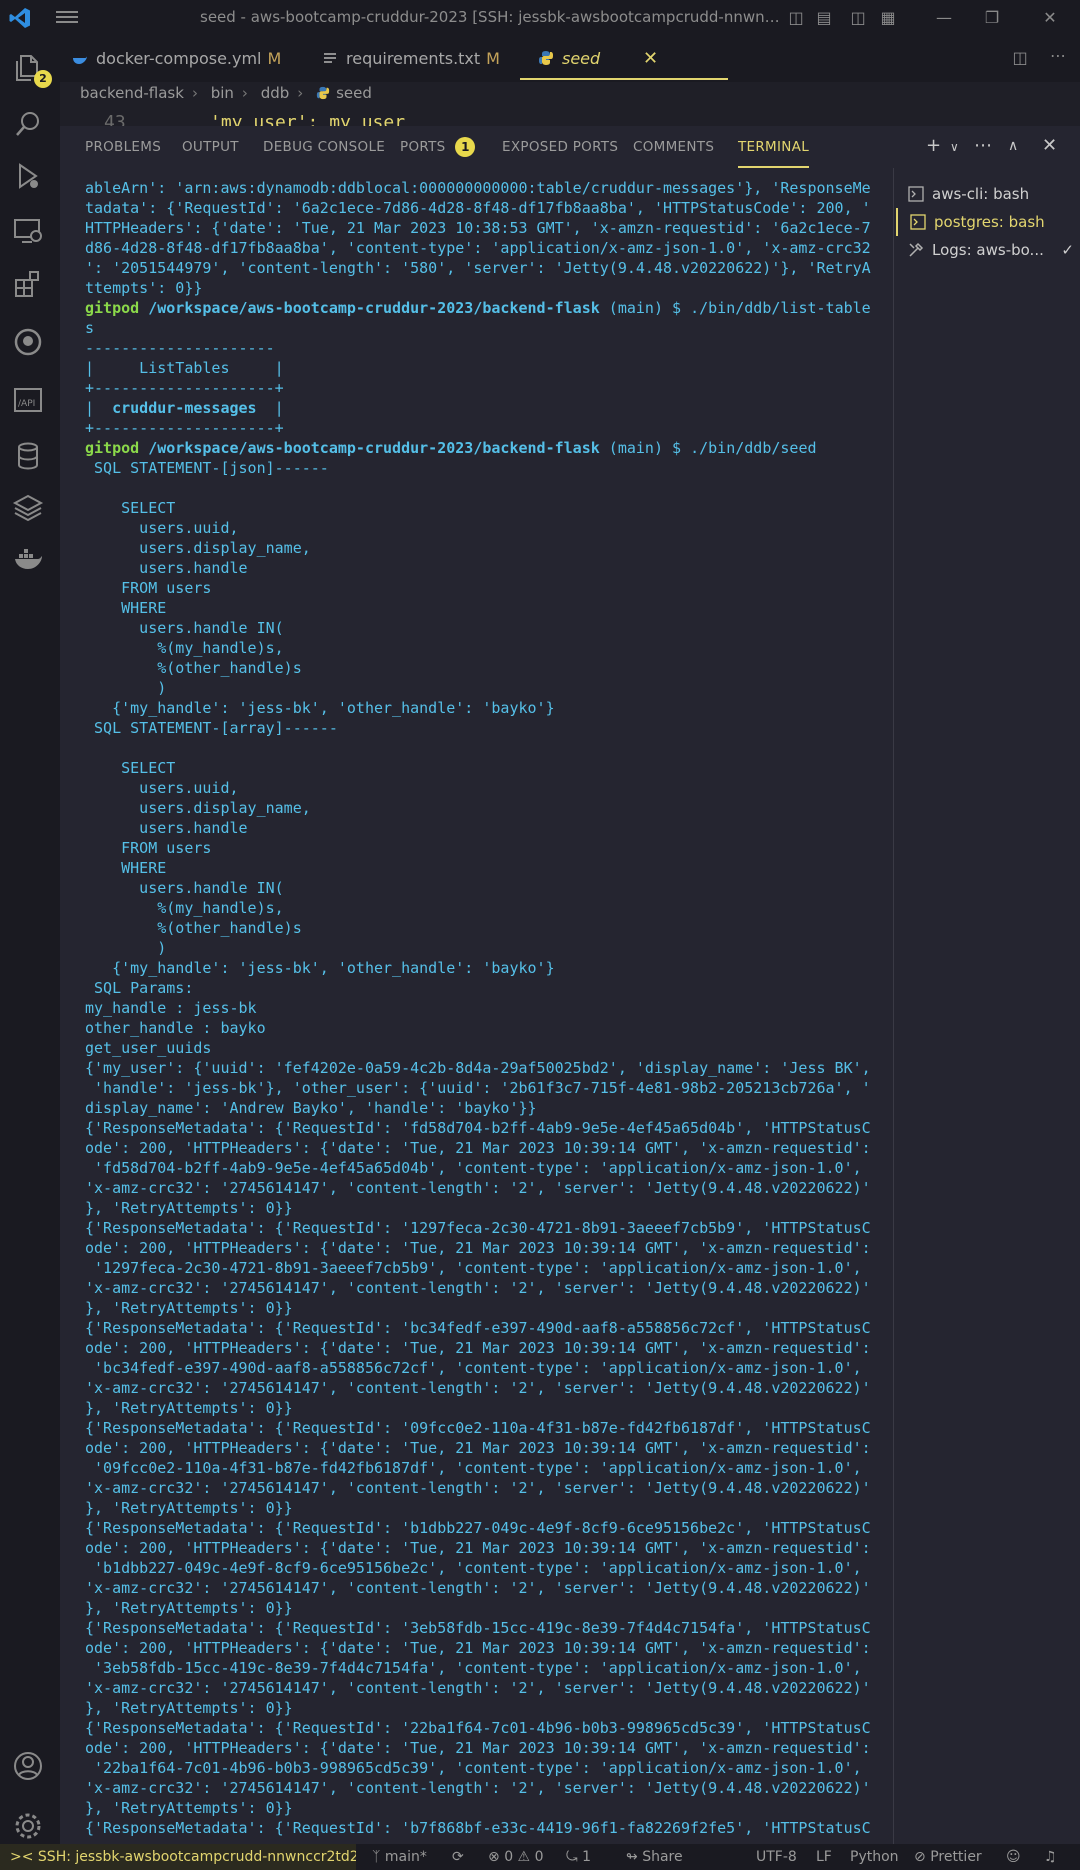 The image size is (1080, 1870). Describe the element at coordinates (981, 194) in the screenshot. I see `terminal-label: aws-cli: bash` at that location.